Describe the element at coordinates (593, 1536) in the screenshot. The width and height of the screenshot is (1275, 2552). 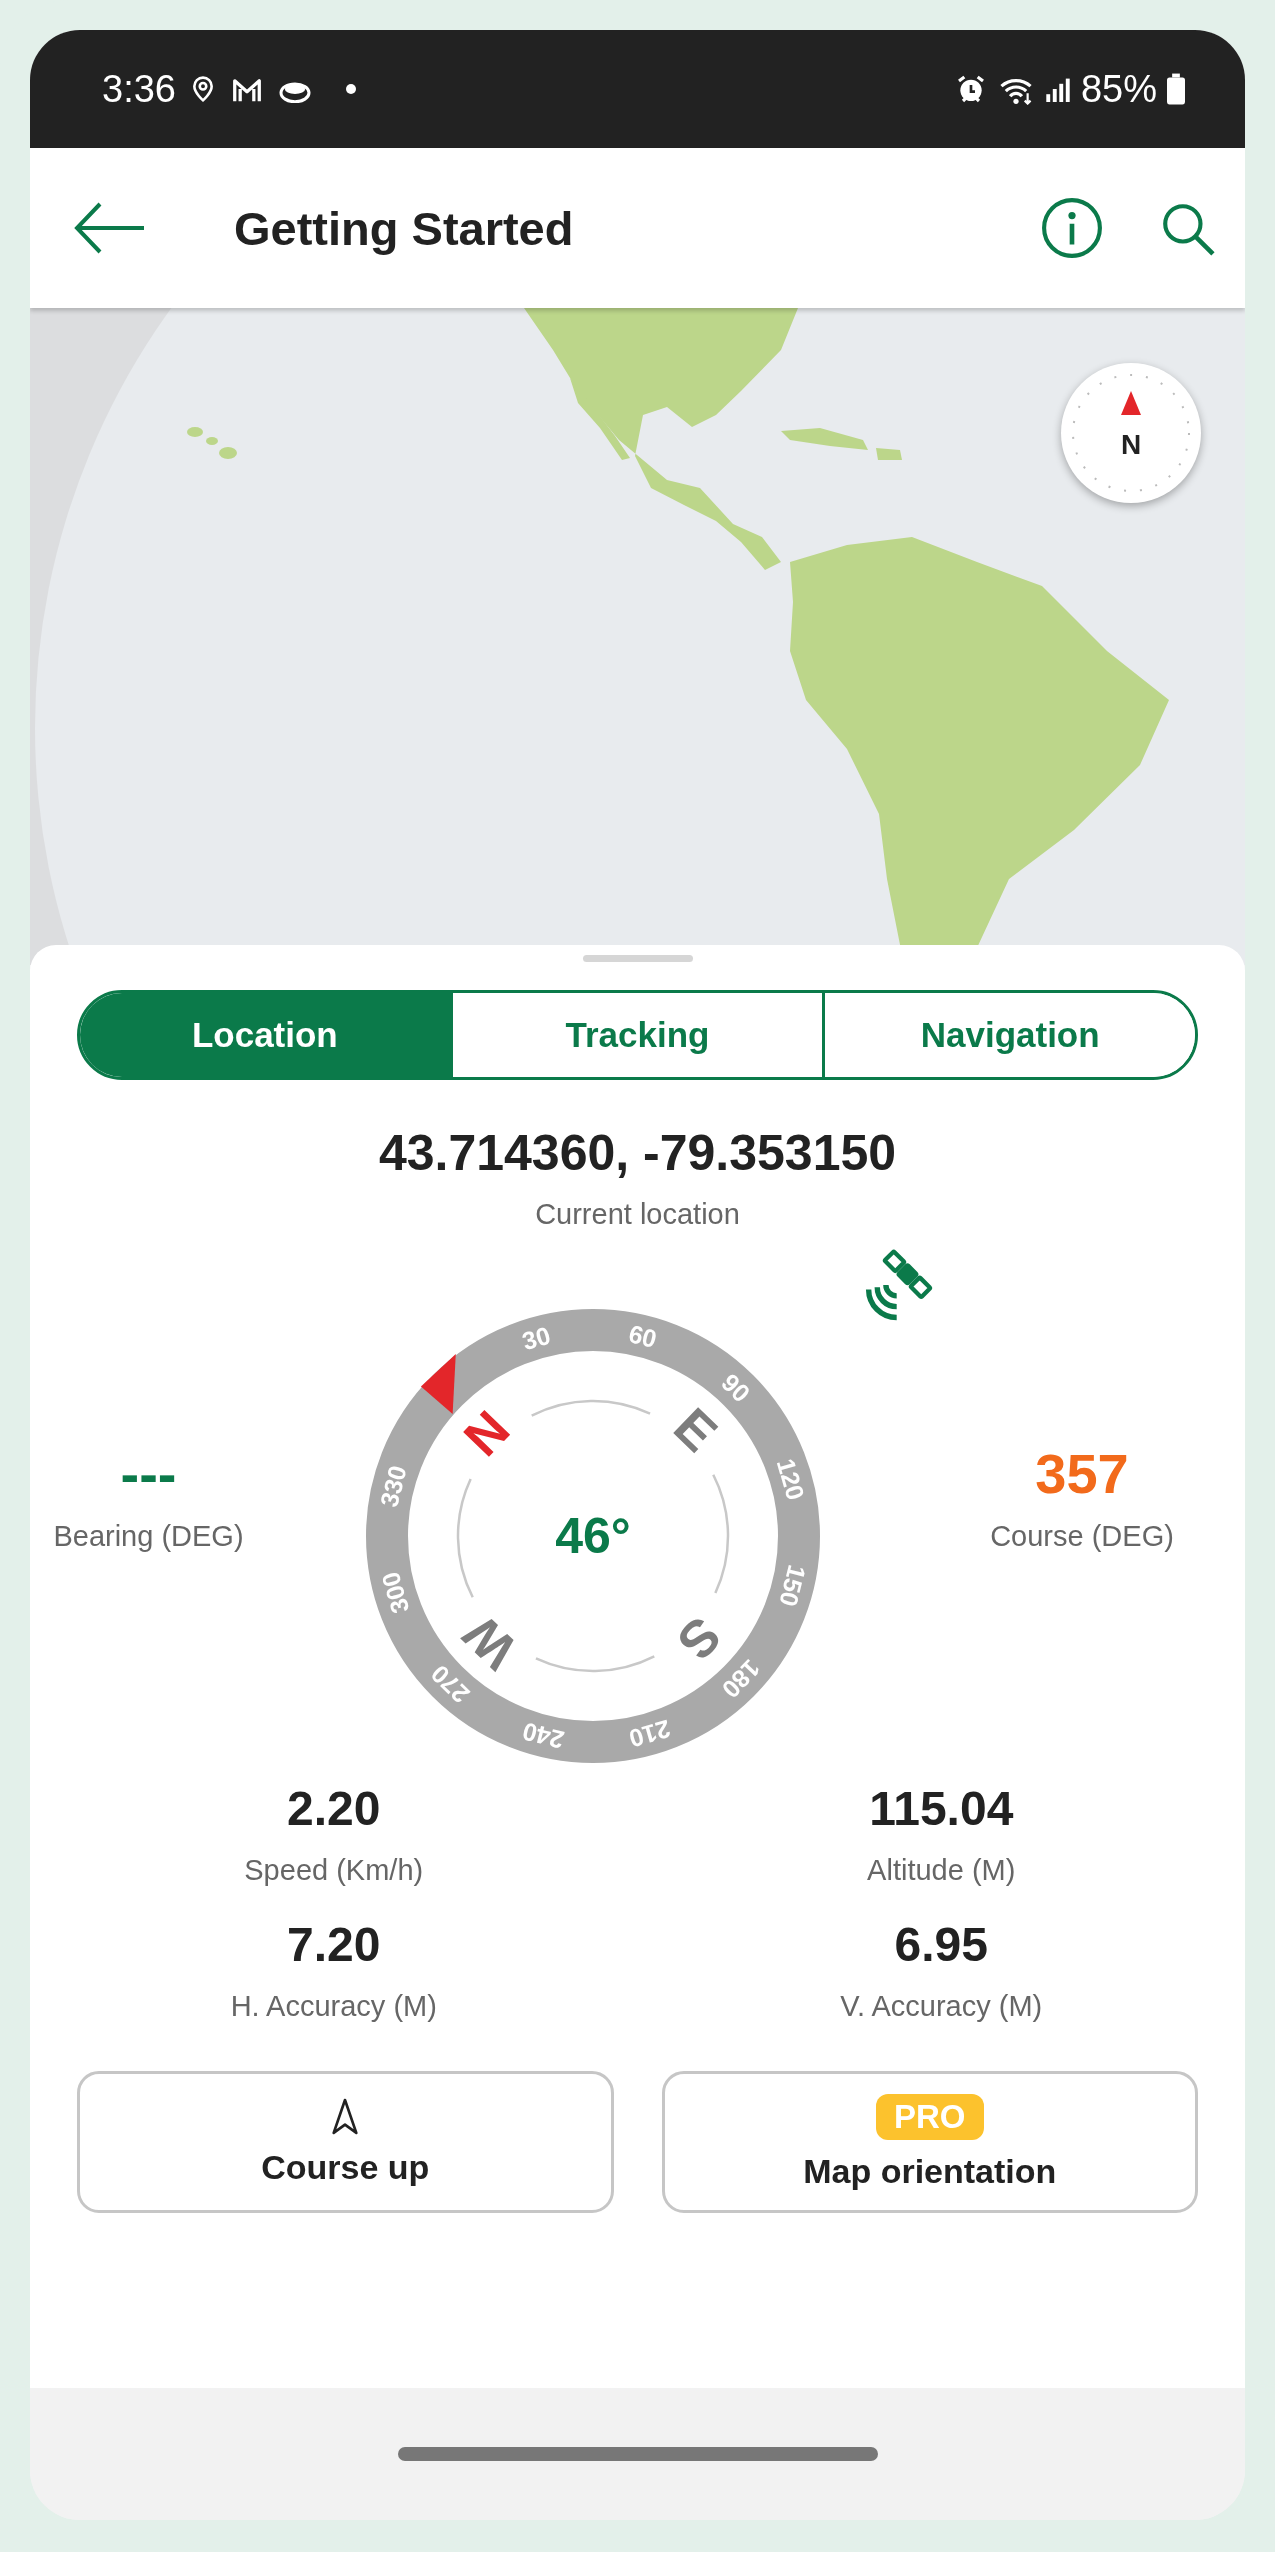
I see `heading-value: 46°` at that location.